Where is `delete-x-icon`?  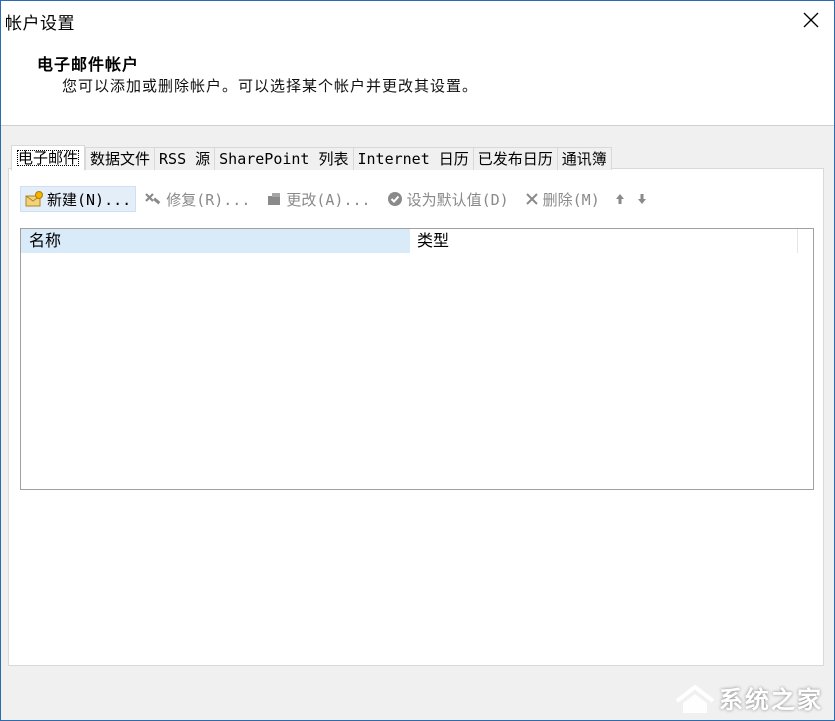
delete-x-icon is located at coordinates (531, 199).